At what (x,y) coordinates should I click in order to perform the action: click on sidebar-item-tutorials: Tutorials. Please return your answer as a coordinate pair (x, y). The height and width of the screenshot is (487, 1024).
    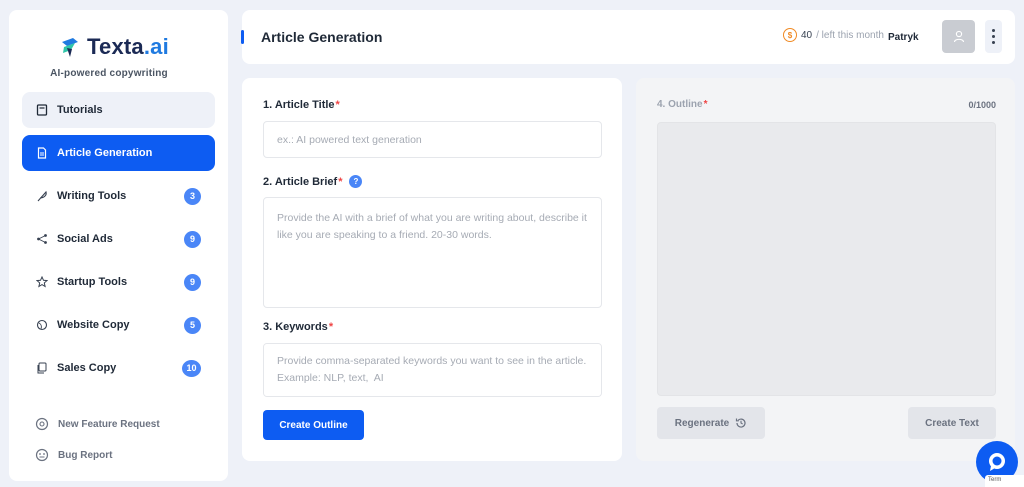
    Looking at the image, I should click on (118, 110).